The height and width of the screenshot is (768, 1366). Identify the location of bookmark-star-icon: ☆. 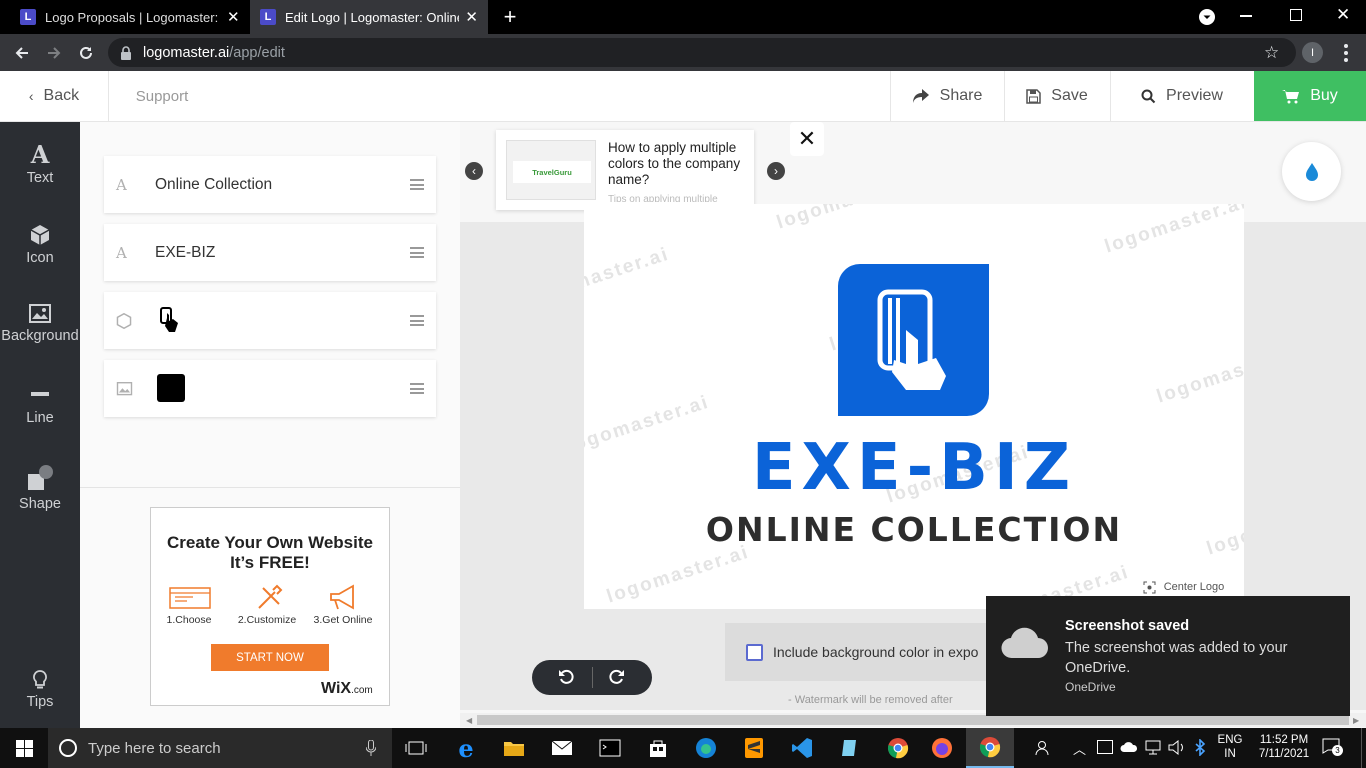
(1271, 53).